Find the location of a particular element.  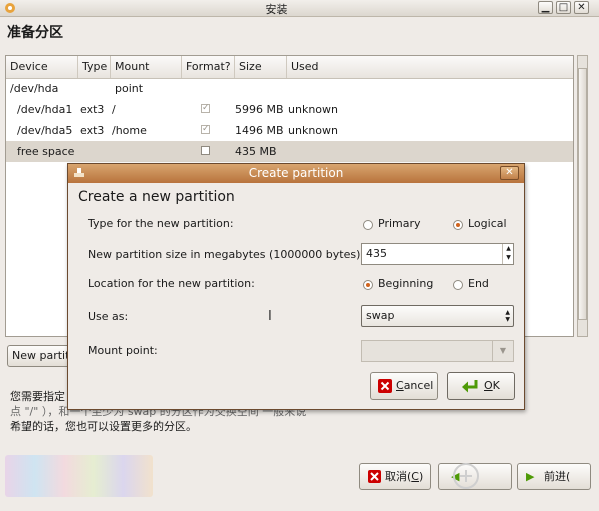

watermark is located at coordinates (520, 476).